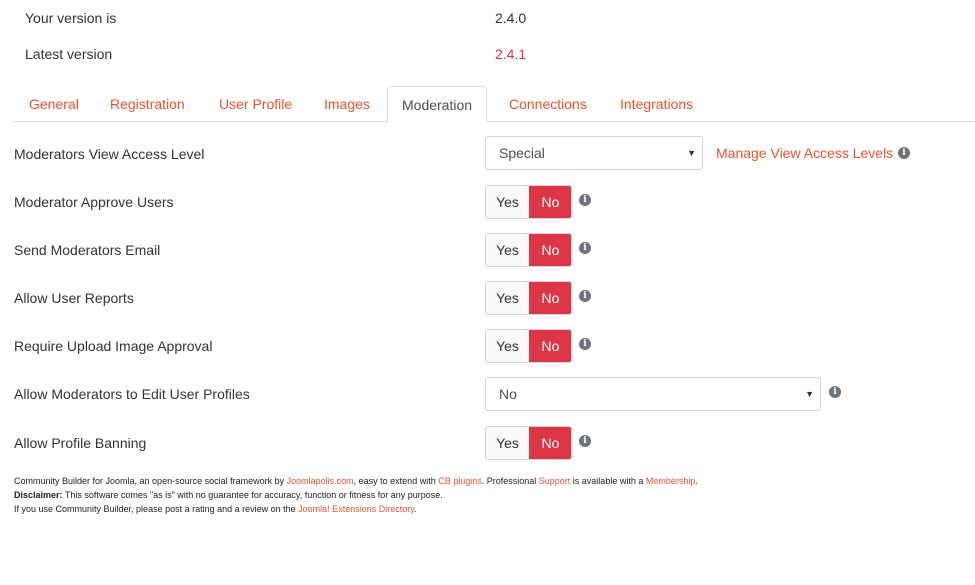 The width and height of the screenshot is (975, 585). I want to click on send-email-no-button: No, so click(550, 250).